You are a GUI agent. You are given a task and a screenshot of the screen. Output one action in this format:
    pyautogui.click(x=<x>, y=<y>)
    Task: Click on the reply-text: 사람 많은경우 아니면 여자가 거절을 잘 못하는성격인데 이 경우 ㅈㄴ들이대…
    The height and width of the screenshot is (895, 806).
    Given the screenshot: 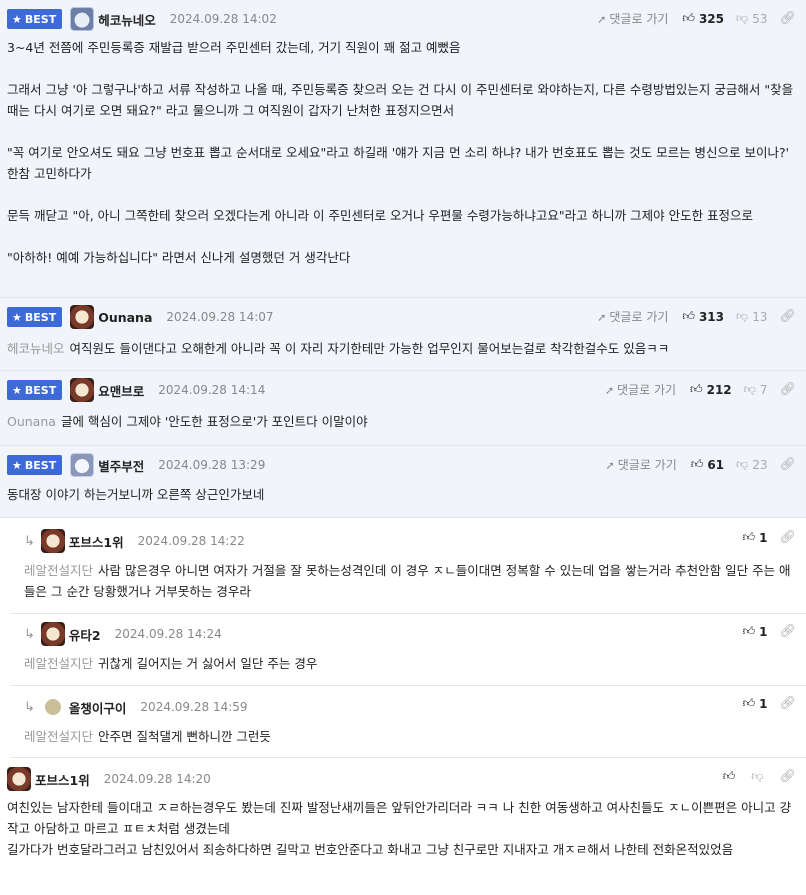 What is the action you would take?
    pyautogui.click(x=407, y=581)
    